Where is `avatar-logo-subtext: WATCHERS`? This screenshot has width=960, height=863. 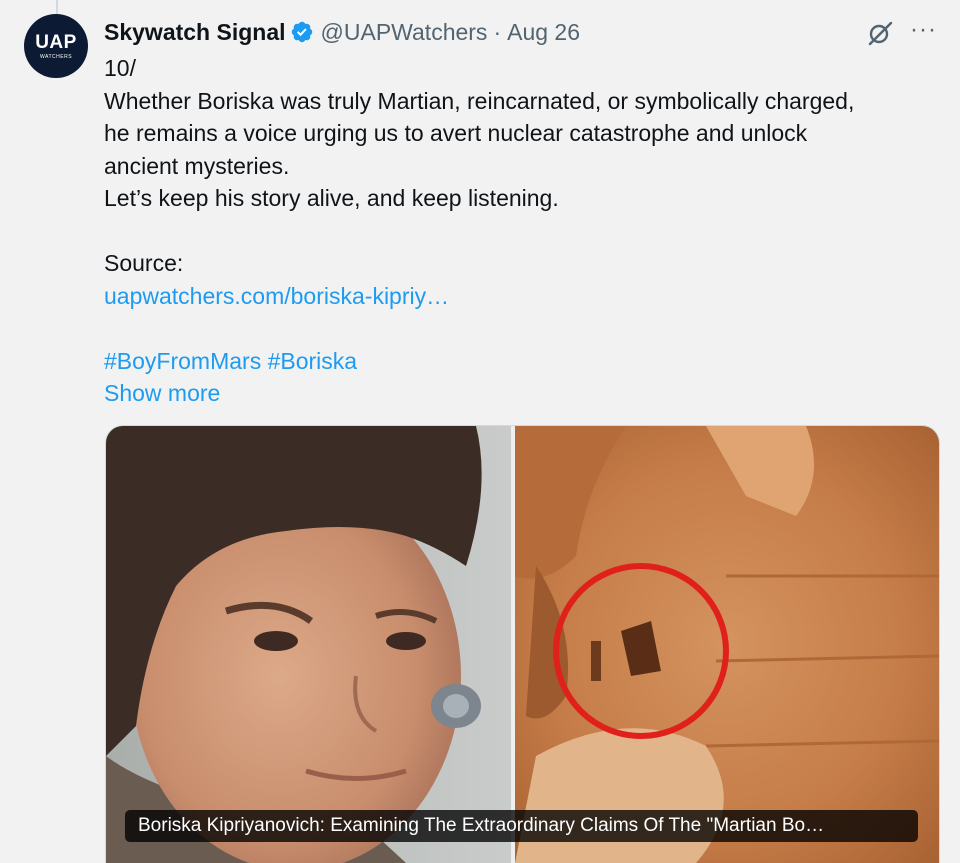
avatar-logo-subtext: WATCHERS is located at coordinates (56, 56).